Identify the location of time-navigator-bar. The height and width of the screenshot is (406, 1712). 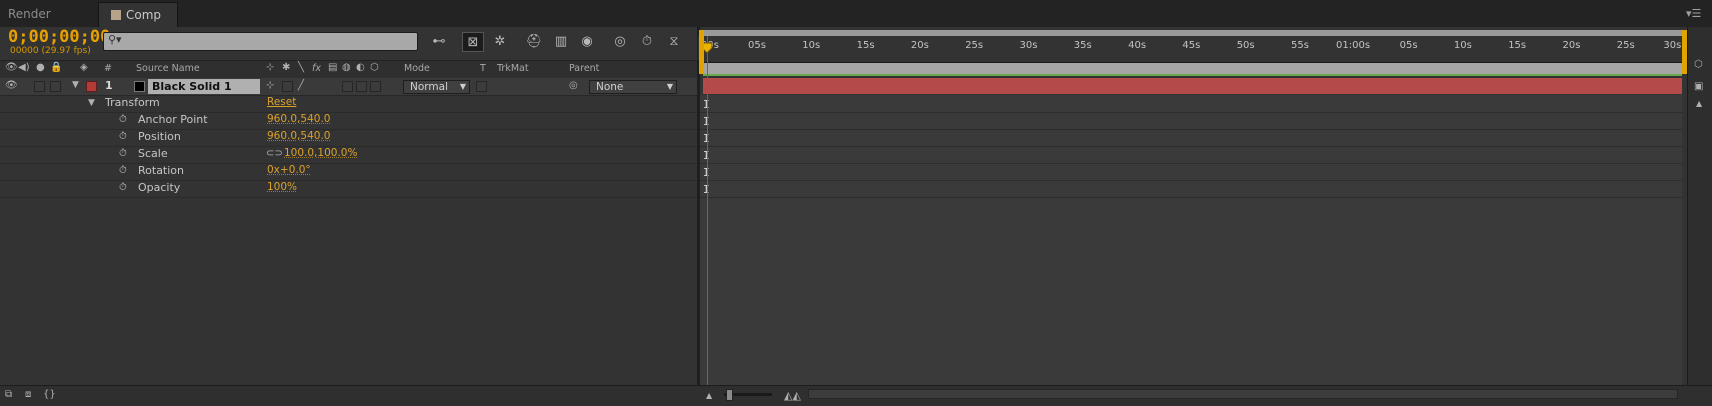
(1192, 33).